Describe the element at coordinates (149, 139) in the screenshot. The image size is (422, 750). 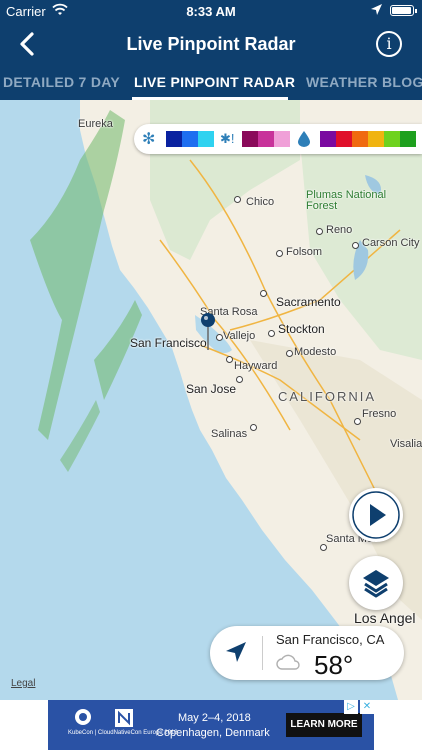
I see `snowflake-icon: ✻` at that location.